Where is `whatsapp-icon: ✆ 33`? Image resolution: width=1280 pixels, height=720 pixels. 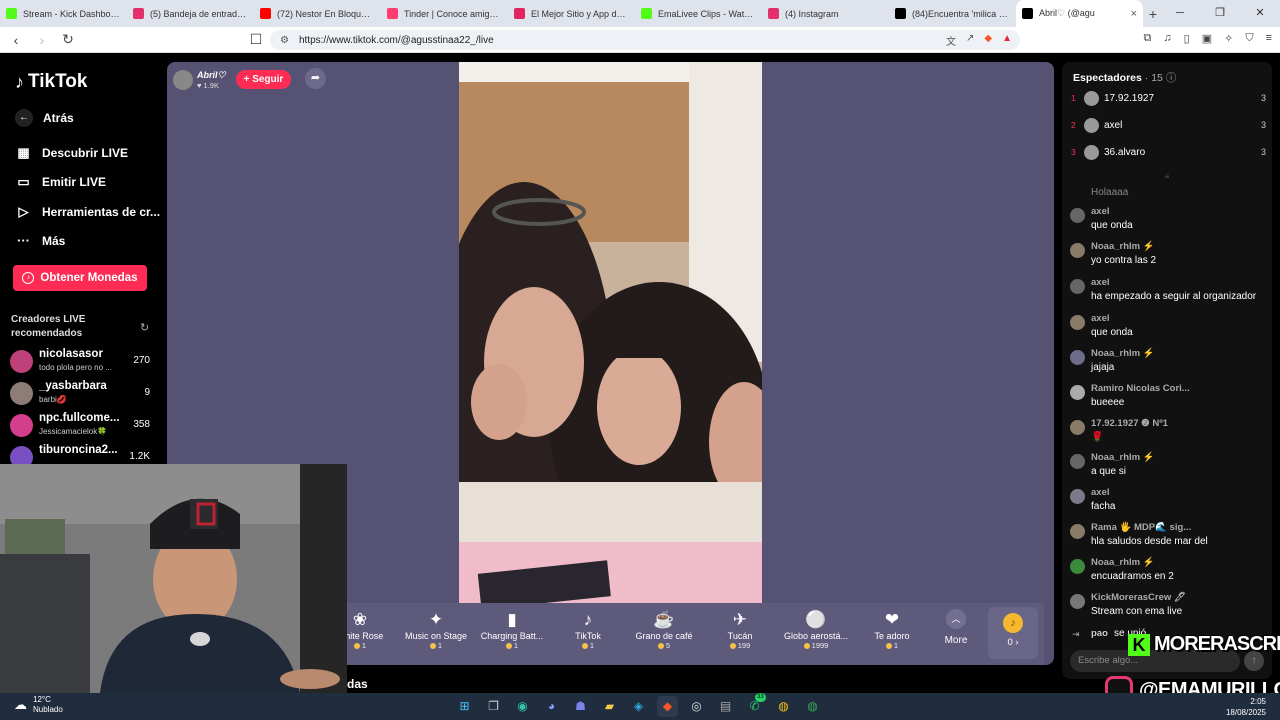
whatsapp-icon: ✆ 33 is located at coordinates (755, 705).